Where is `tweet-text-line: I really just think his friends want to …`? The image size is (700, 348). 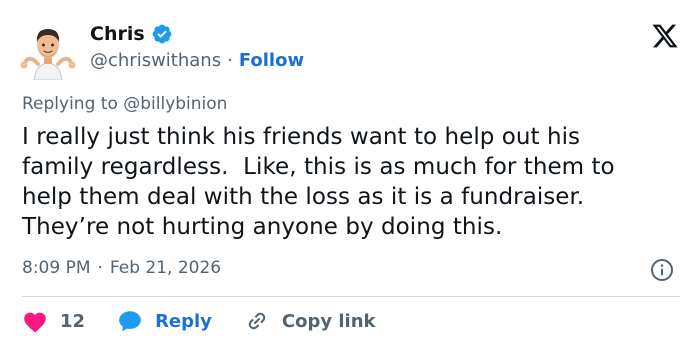
tweet-text-line: I really just think his friends want to … is located at coordinates (301, 137).